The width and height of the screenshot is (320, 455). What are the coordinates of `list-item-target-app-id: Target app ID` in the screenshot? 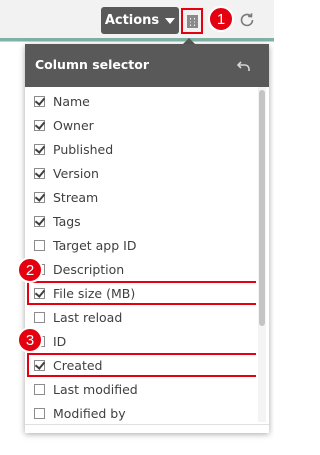 It's located at (140, 245).